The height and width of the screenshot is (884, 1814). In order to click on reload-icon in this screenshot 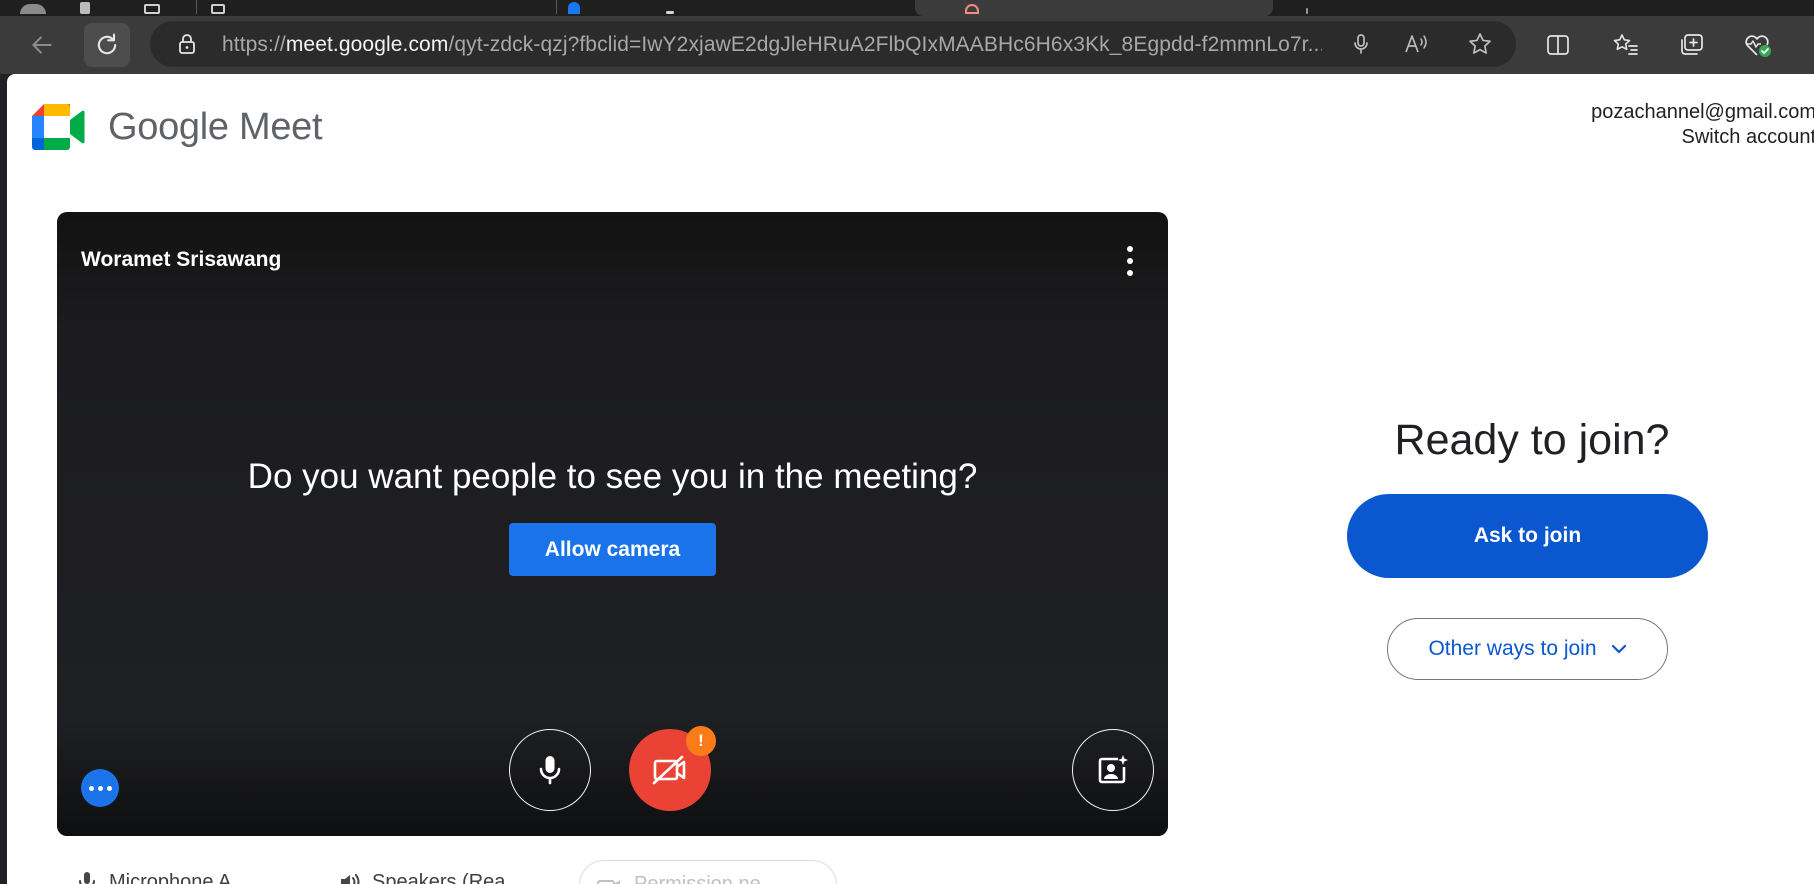, I will do `click(107, 44)`.